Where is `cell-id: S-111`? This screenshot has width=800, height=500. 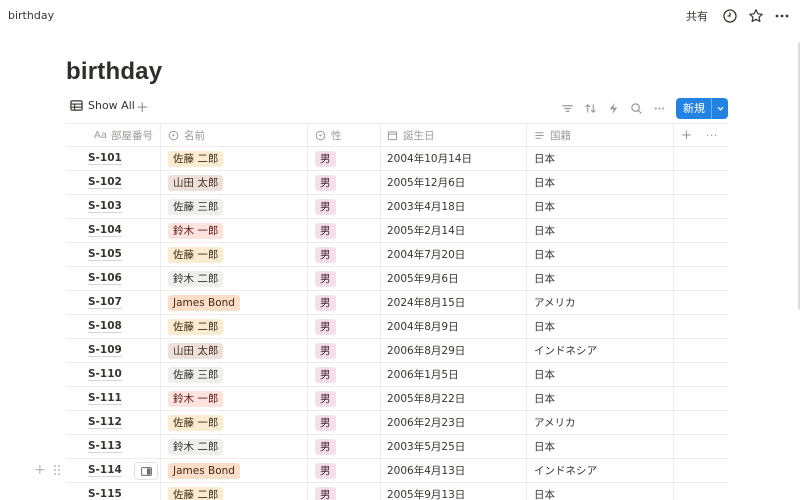 cell-id: S-111 is located at coordinates (113, 398).